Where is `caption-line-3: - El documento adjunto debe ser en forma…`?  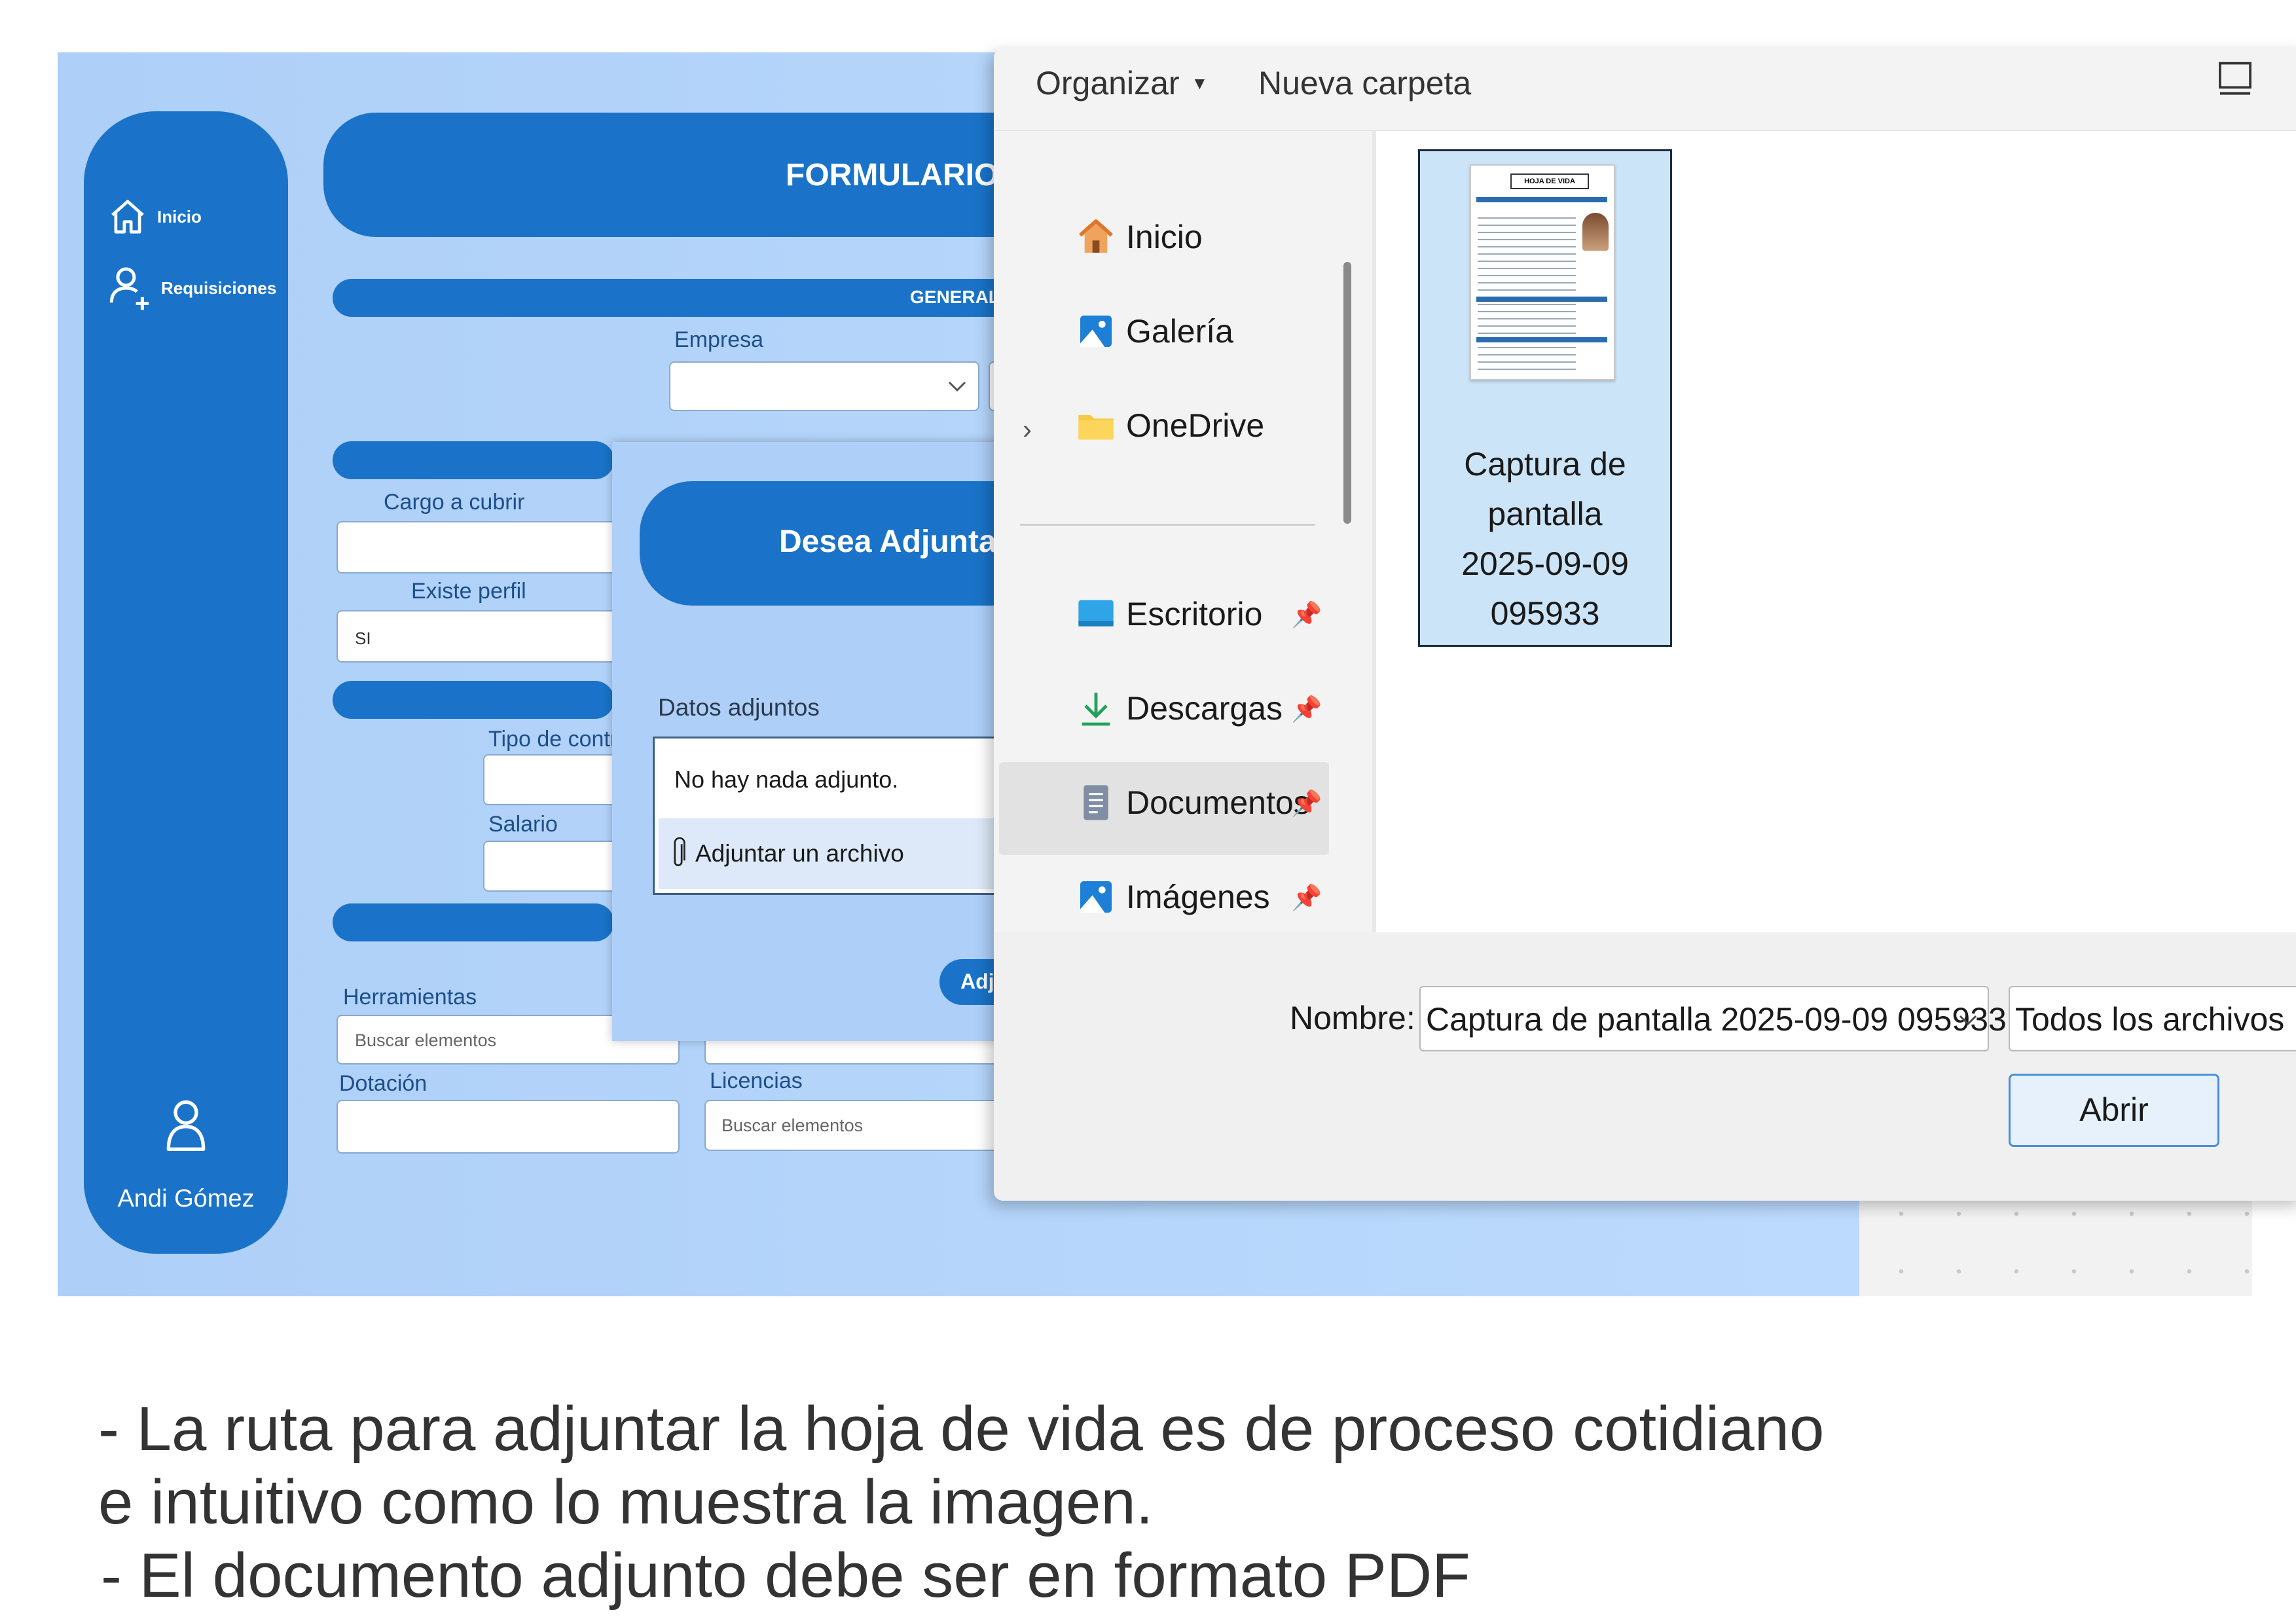 caption-line-3: - El documento adjunto debe ser en forma… is located at coordinates (785, 1575).